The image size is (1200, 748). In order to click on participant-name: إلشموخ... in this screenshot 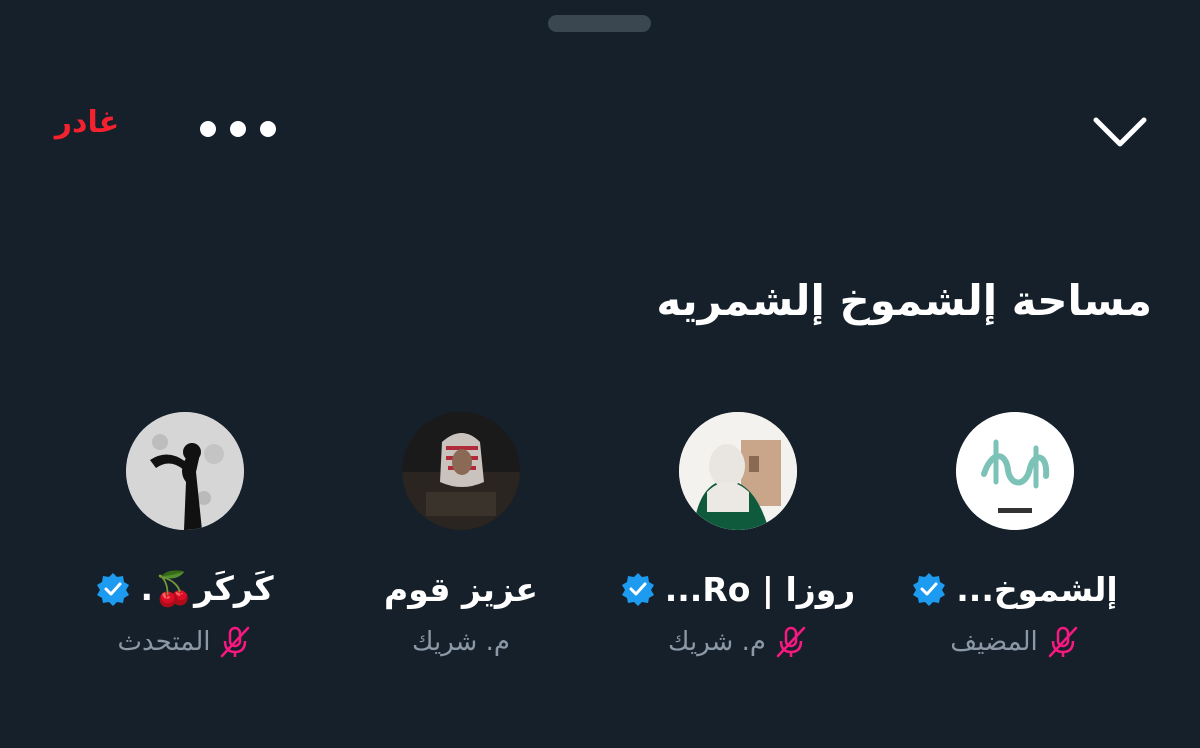, I will do `click(1037, 589)`.